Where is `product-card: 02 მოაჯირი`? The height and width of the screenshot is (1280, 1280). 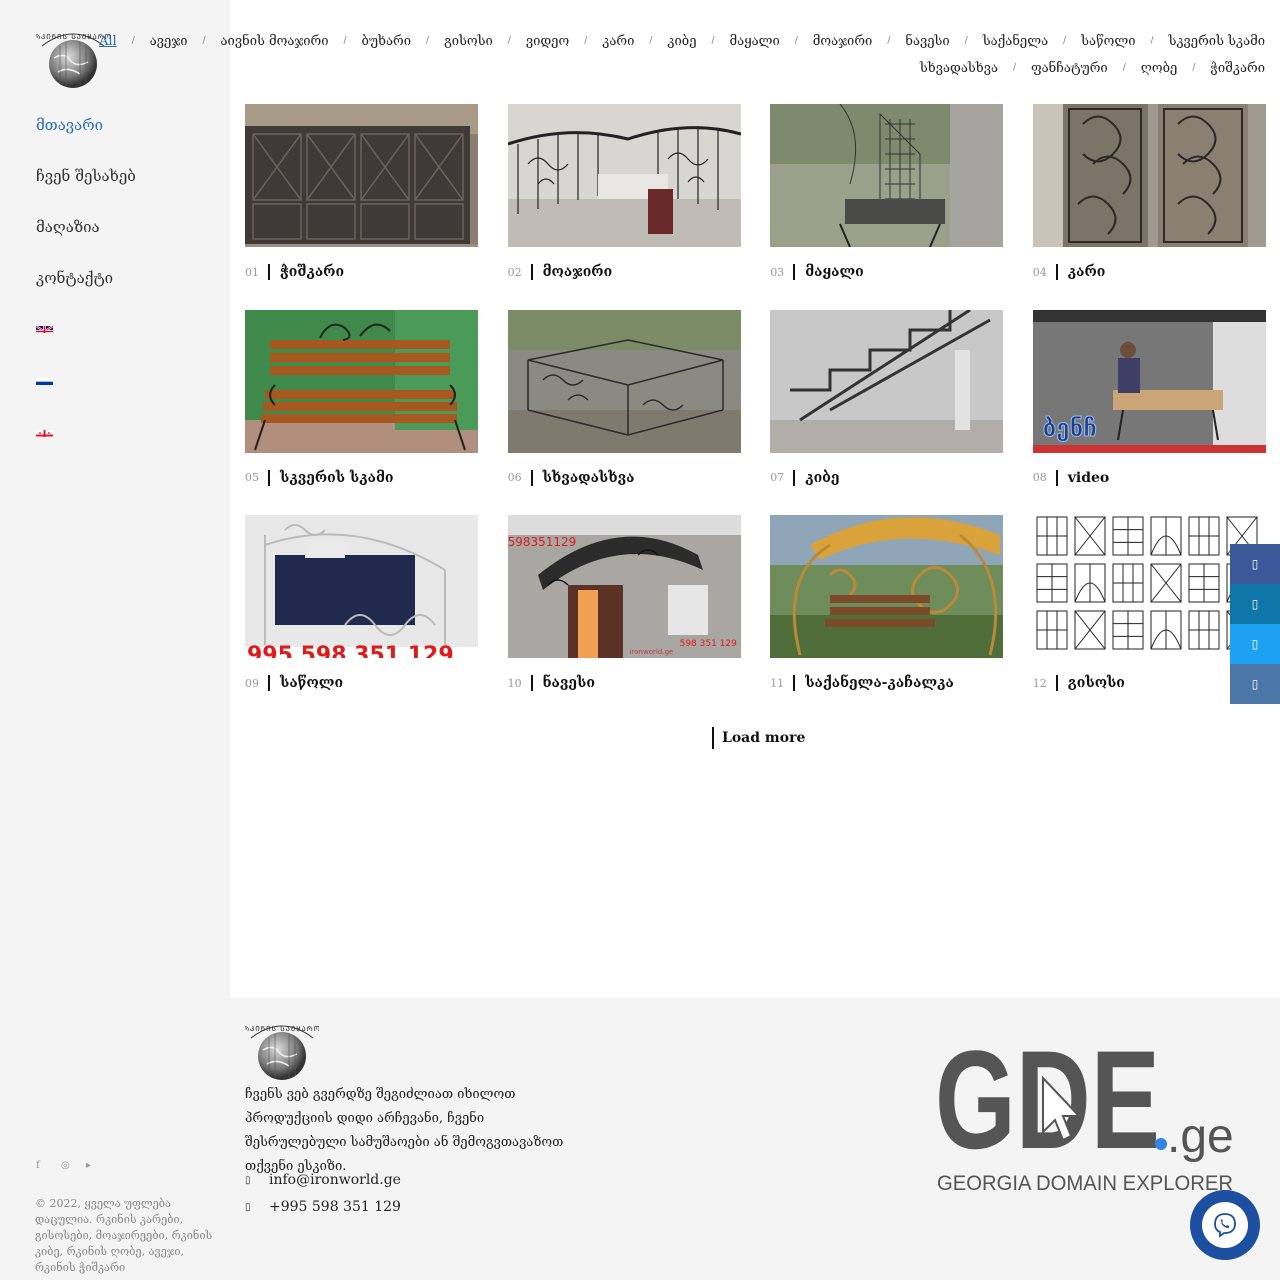 product-card: 02 მოაჯირი is located at coordinates (624, 207).